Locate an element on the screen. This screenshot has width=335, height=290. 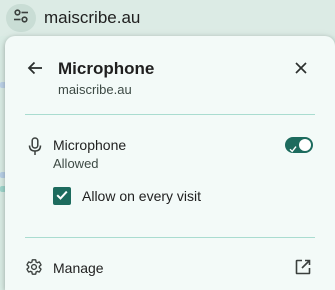
arrow-back-icon is located at coordinates (35, 70).